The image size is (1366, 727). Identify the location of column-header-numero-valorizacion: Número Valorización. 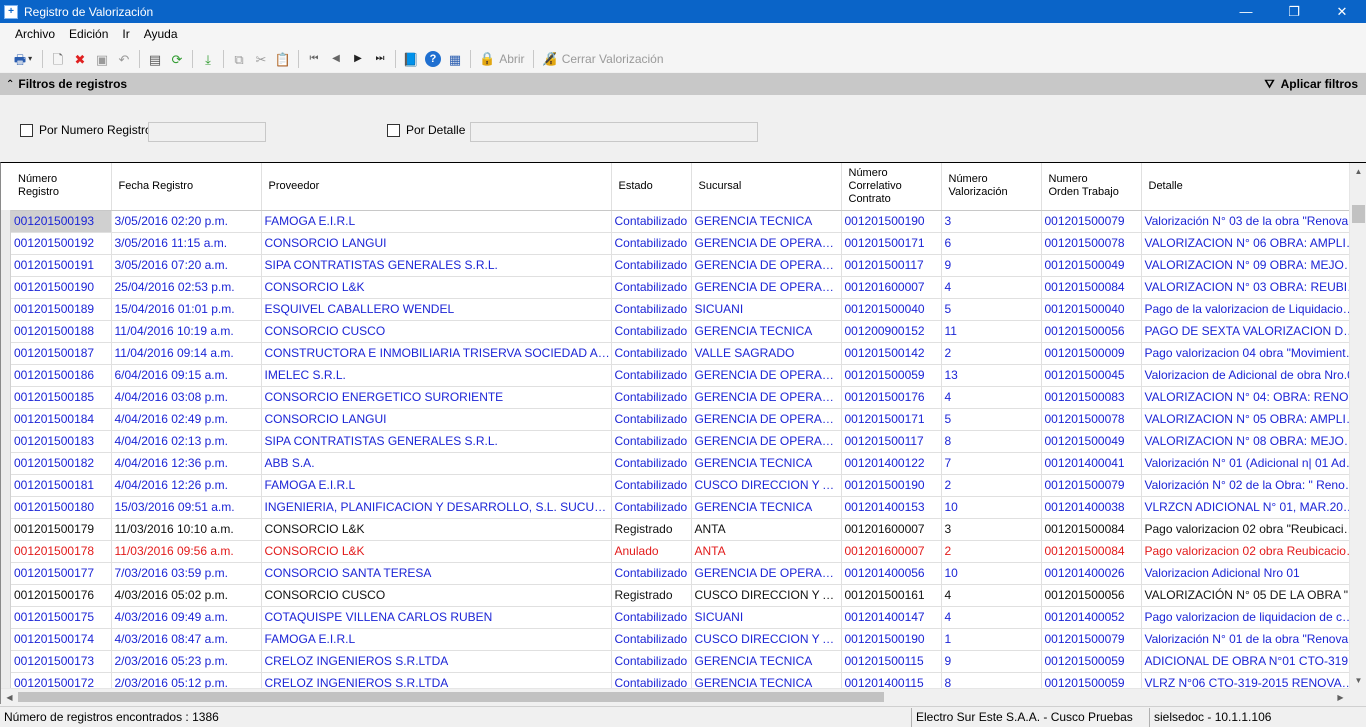
(991, 187).